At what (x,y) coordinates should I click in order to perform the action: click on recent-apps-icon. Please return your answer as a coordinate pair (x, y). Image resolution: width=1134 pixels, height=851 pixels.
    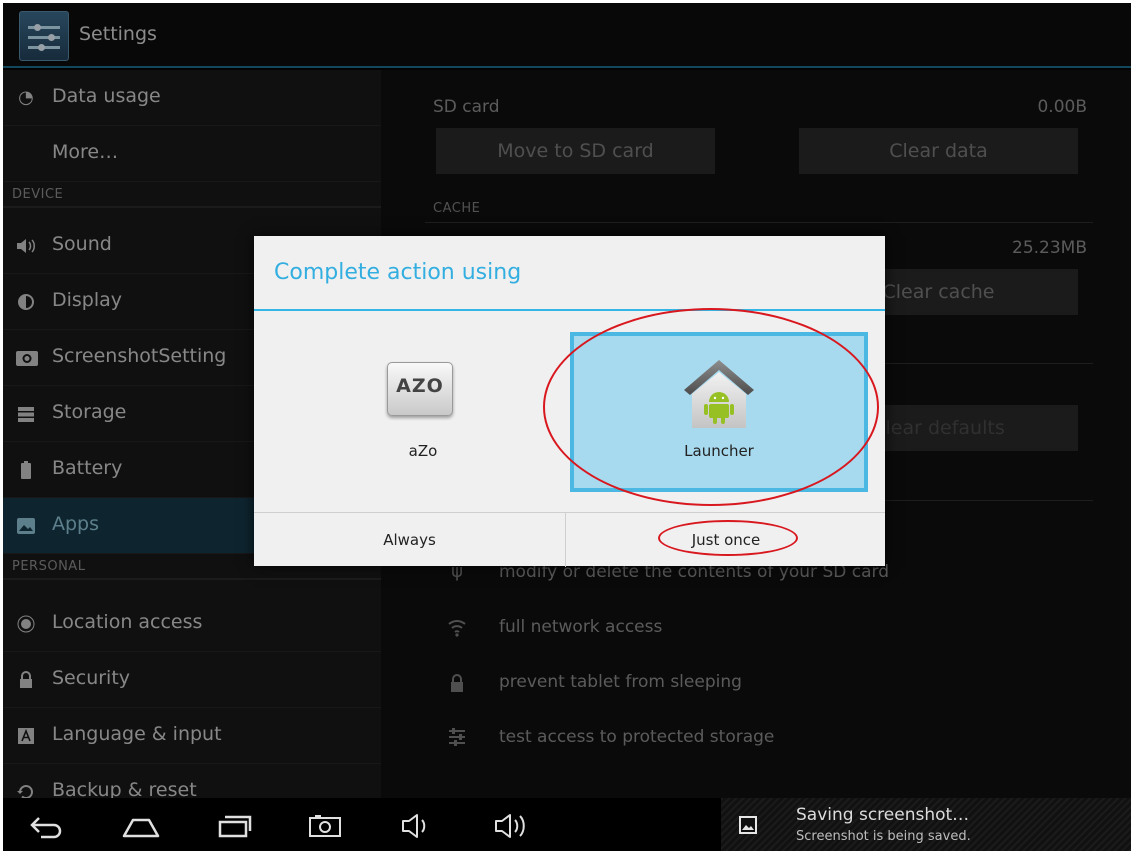
    Looking at the image, I should click on (235, 826).